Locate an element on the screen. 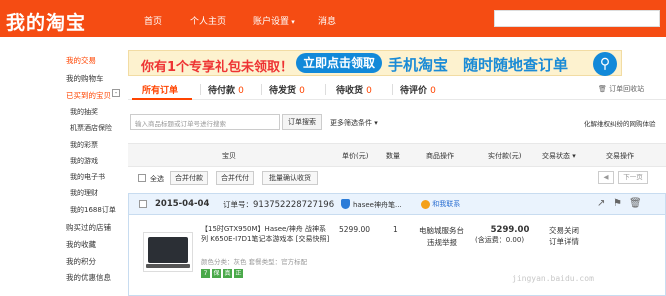  laptop-screen is located at coordinates (168, 250).